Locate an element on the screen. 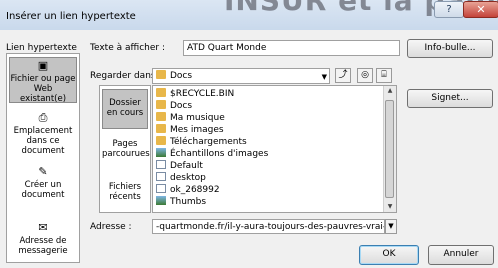  list-item: Thumbs is located at coordinates (181, 202).